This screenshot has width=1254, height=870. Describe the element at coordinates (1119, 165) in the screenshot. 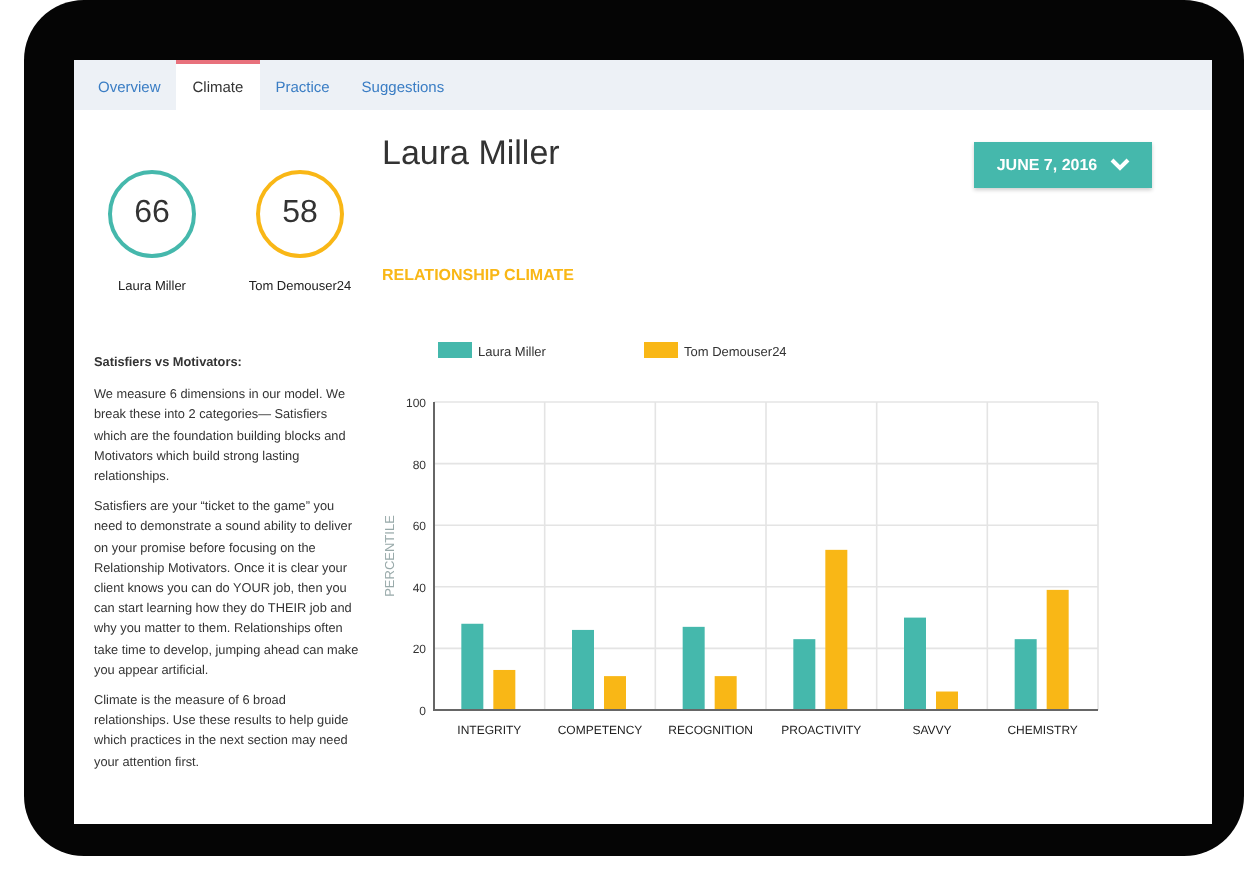

I see `chevron-down-icon` at that location.